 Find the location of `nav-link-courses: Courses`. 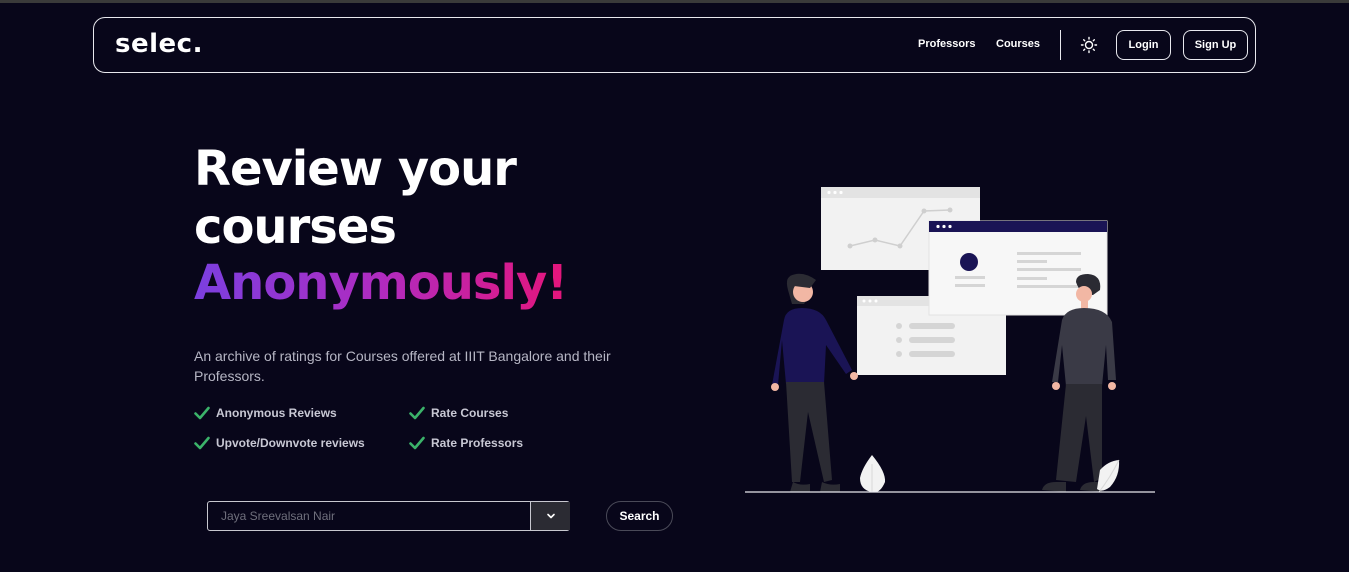

nav-link-courses: Courses is located at coordinates (1018, 44).